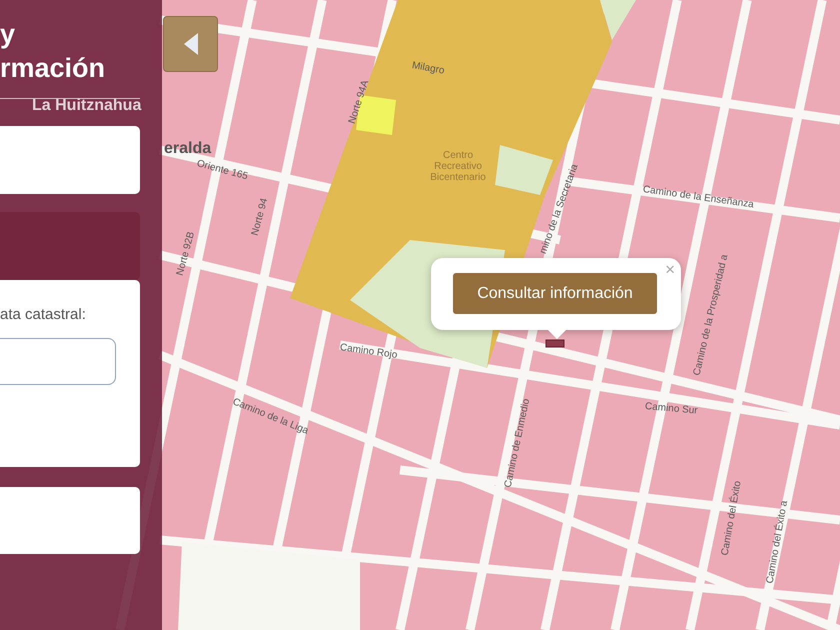  I want to click on street-label: Norte 92B, so click(185, 253).